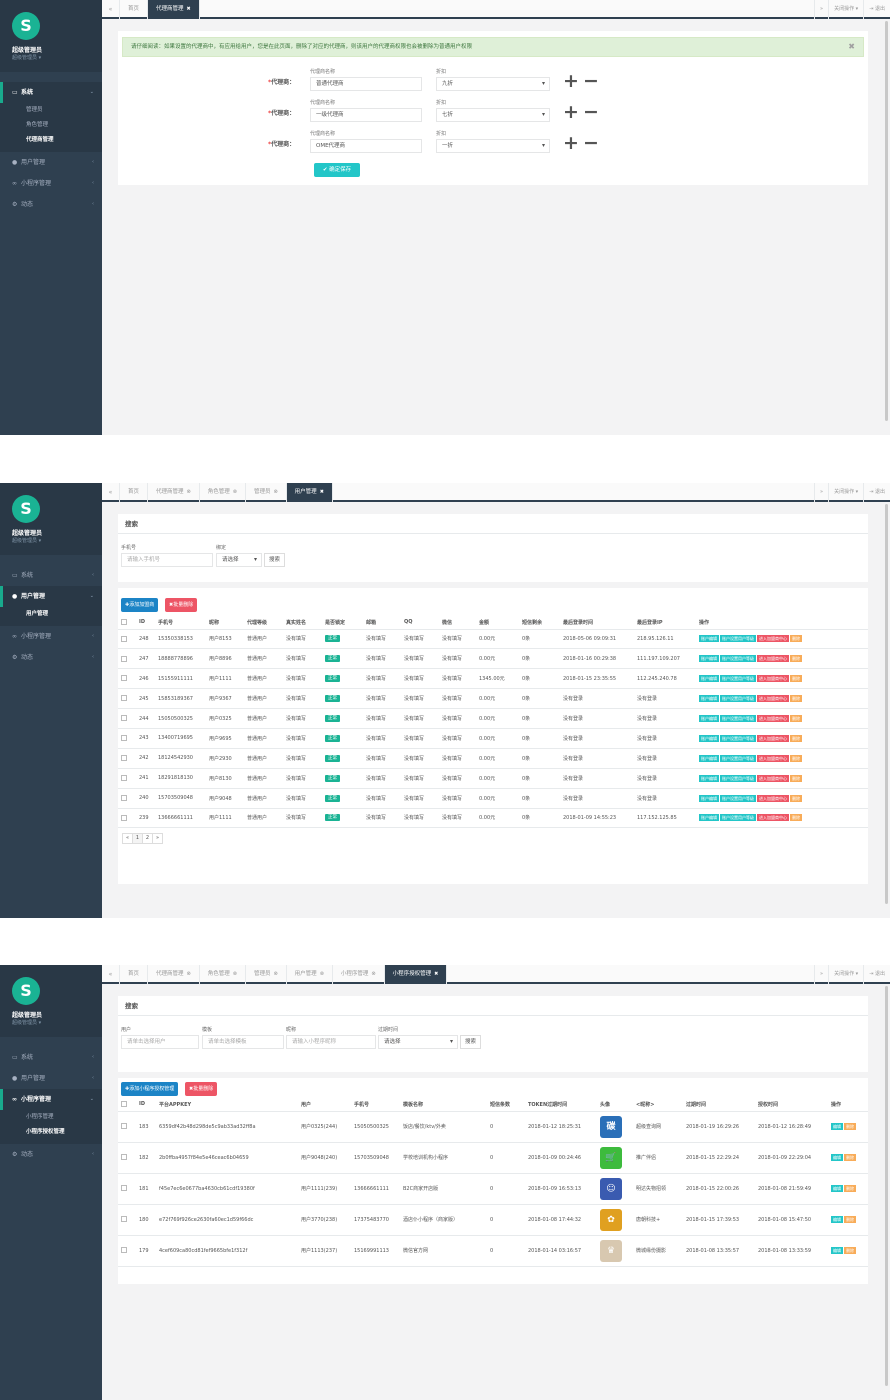  I want to click on sidebar-subitem-roles: 角色管理, so click(51, 125).